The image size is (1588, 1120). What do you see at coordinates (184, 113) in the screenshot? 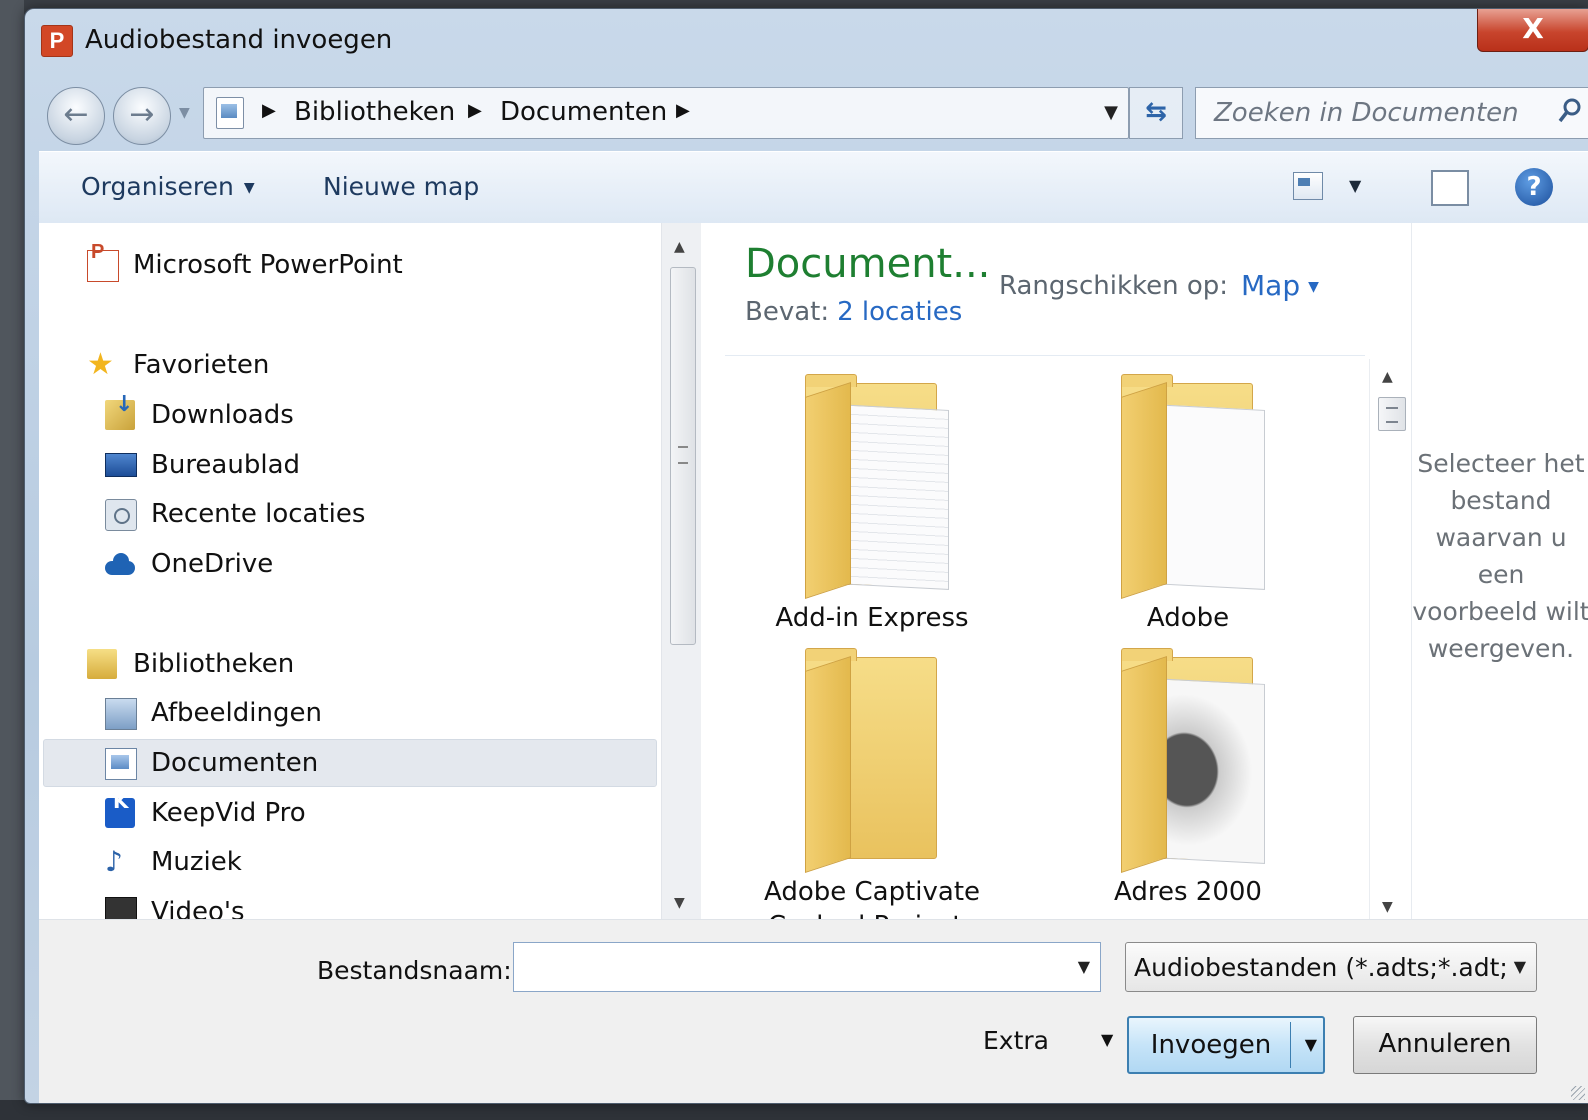
I see `recent-pages-dropdown-icon: ▼` at bounding box center [184, 113].